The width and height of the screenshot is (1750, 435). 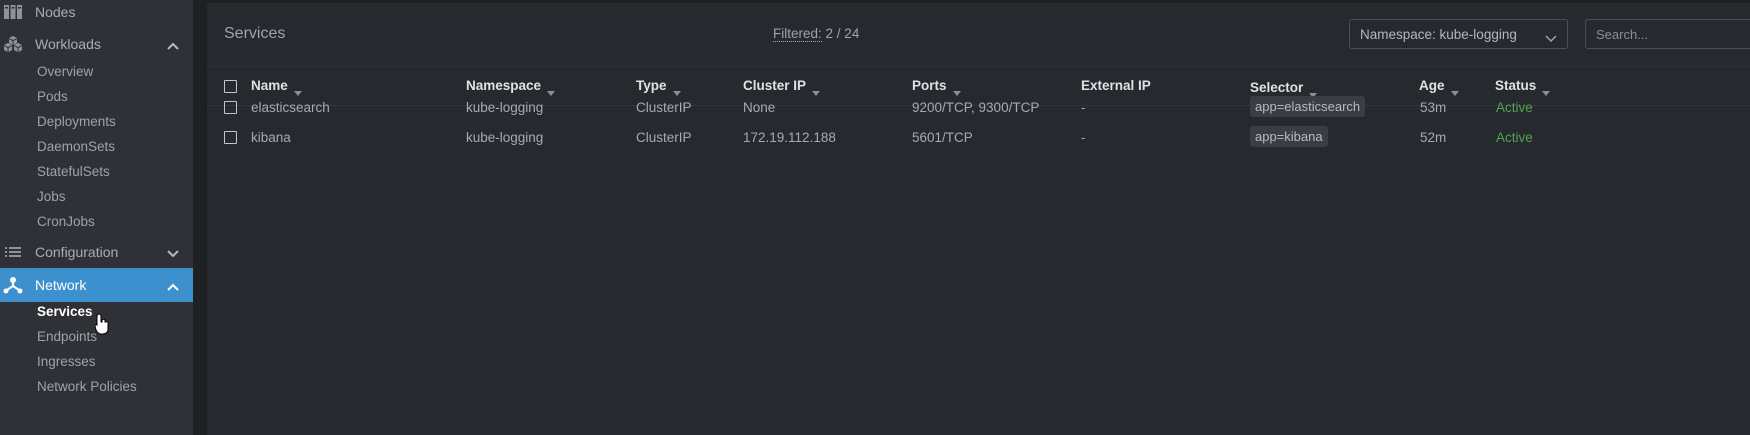 What do you see at coordinates (1433, 137) in the screenshot?
I see `service-age: 52m` at bounding box center [1433, 137].